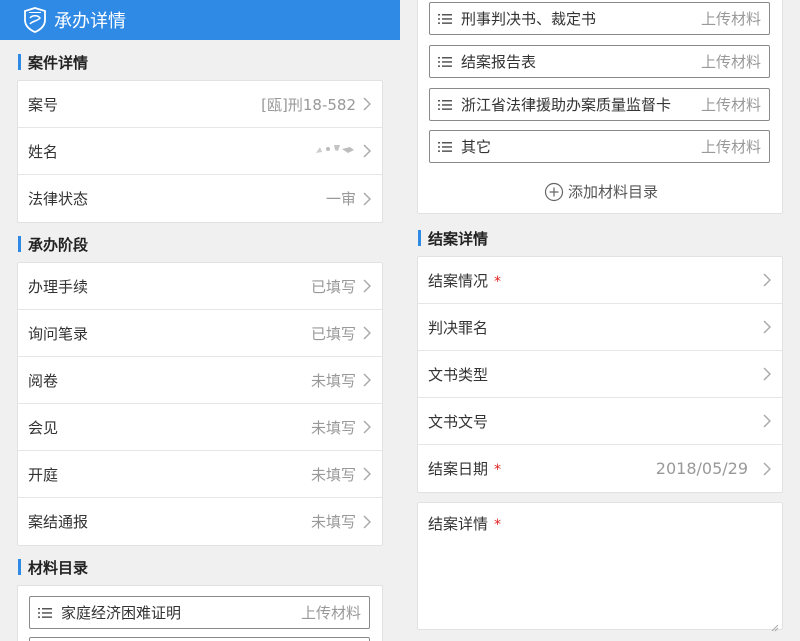  Describe the element at coordinates (599, 61) in the screenshot. I see `material-item: 结案报告表 上传材料` at that location.